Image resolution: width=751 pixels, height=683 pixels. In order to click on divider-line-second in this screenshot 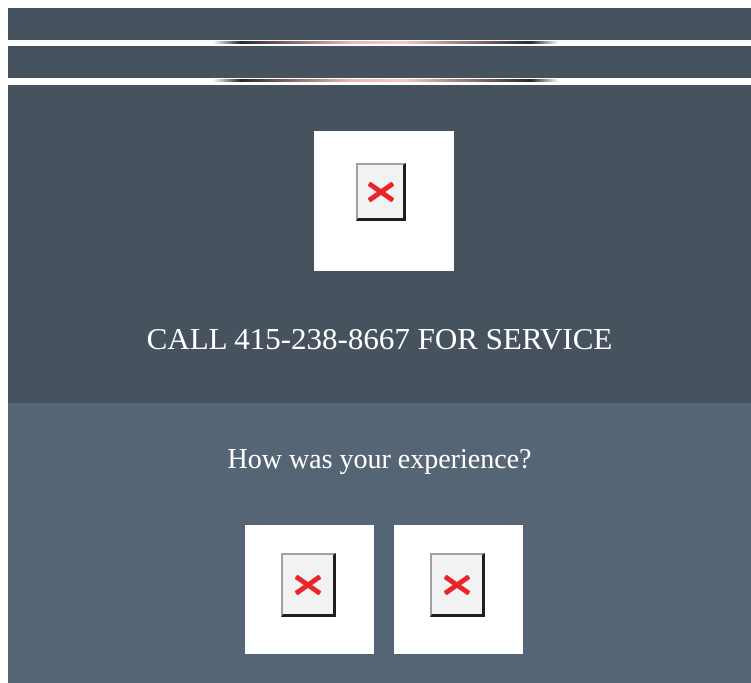, I will do `click(386, 80)`.